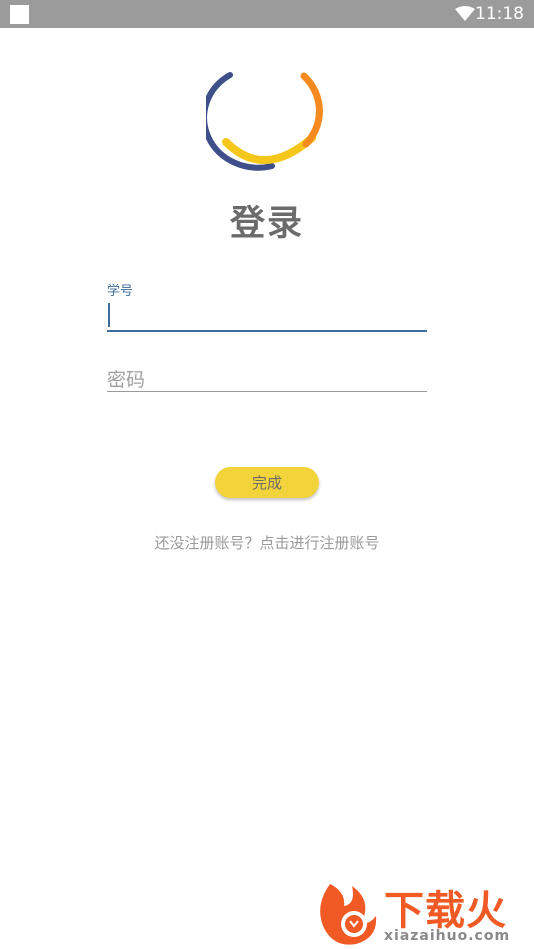 The image size is (534, 949). I want to click on status-bar: 11:18, so click(267, 14).